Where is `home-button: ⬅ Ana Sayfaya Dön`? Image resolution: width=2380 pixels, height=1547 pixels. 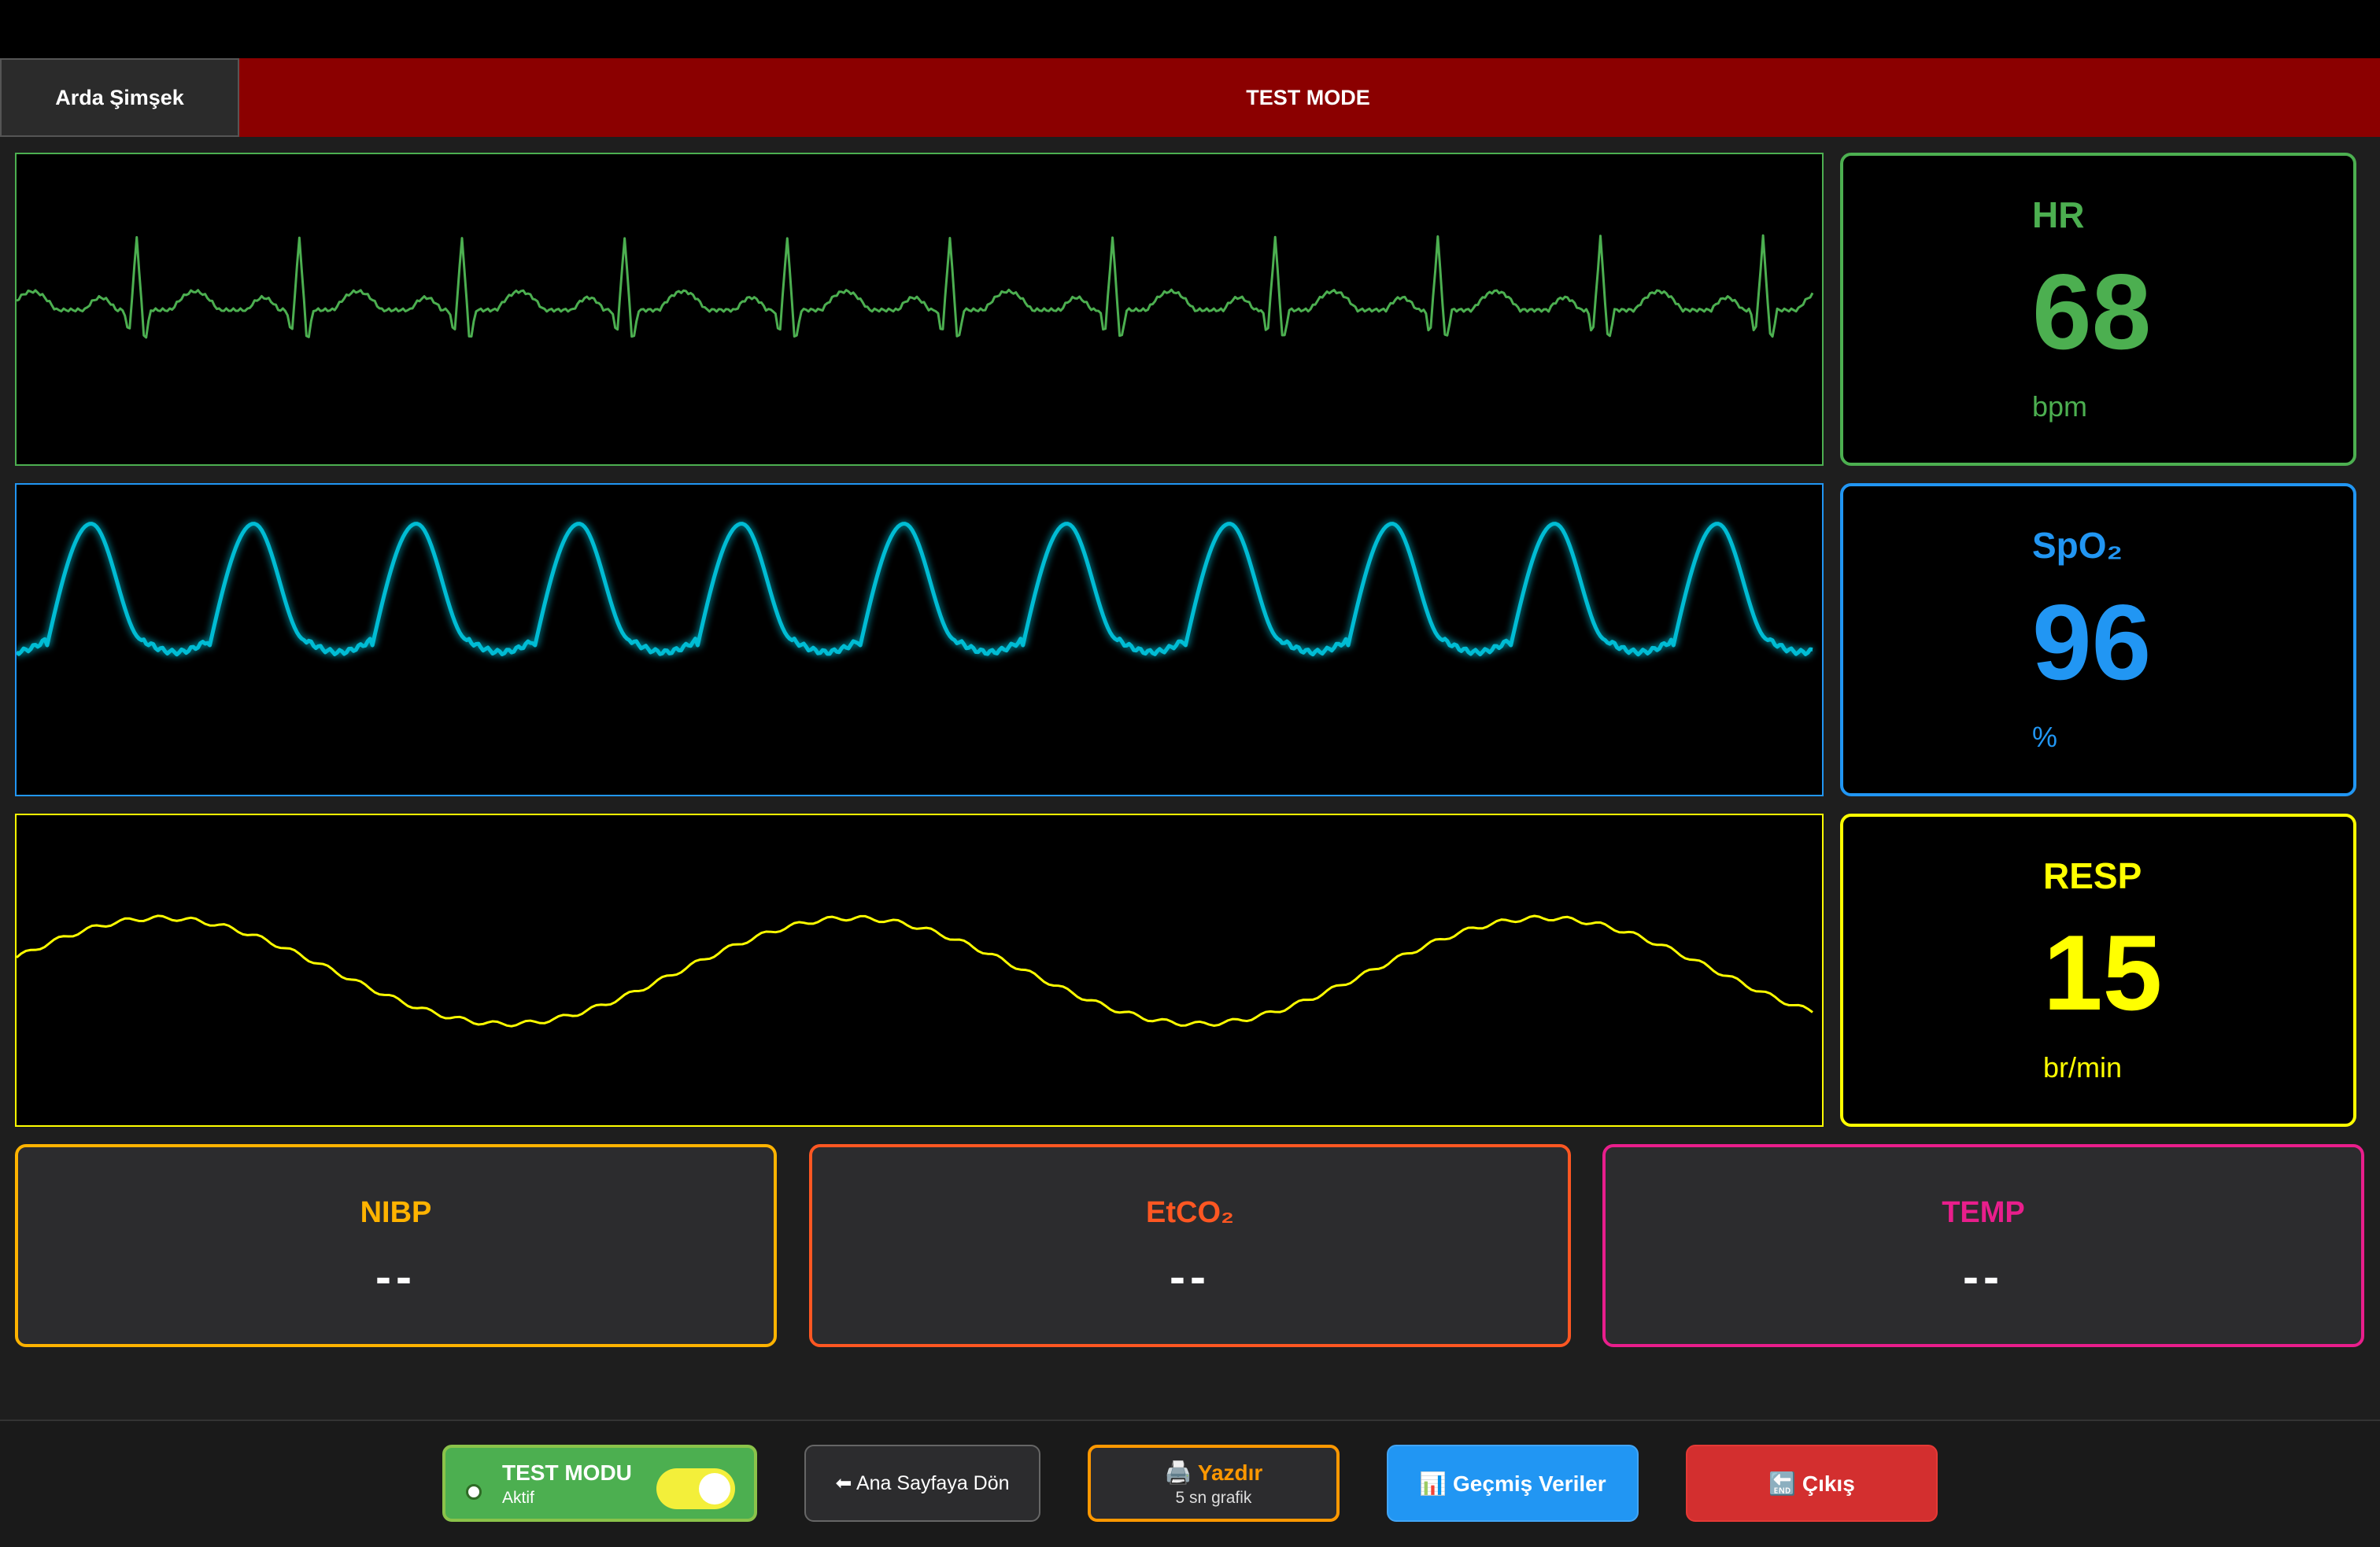
home-button: ⬅ Ana Sayfaya Dön is located at coordinates (922, 1483).